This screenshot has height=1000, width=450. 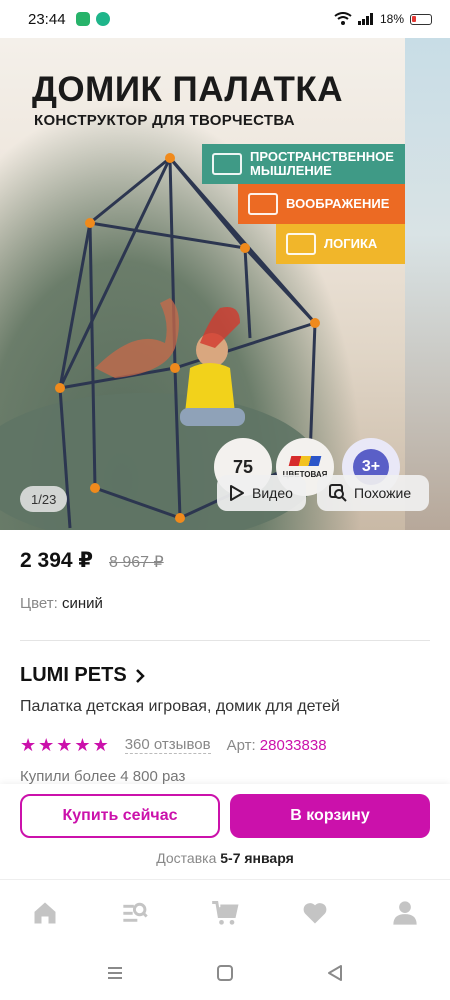 I want to click on nav-home, so click(x=45, y=913).